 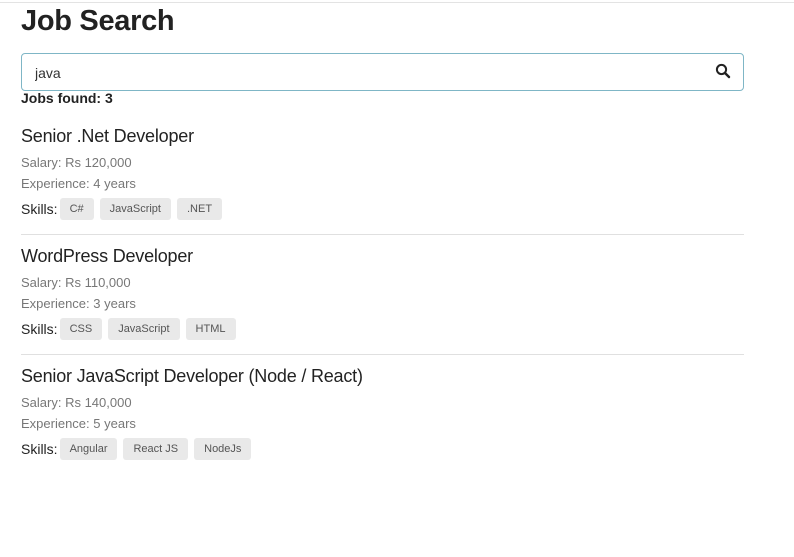 I want to click on skill-tag: NodeJs, so click(x=223, y=449).